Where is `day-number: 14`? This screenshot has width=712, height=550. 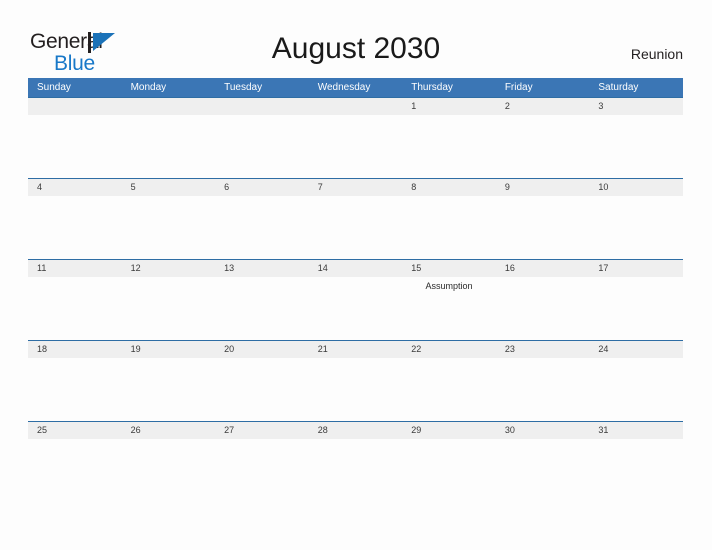
day-number: 14 is located at coordinates (356, 268).